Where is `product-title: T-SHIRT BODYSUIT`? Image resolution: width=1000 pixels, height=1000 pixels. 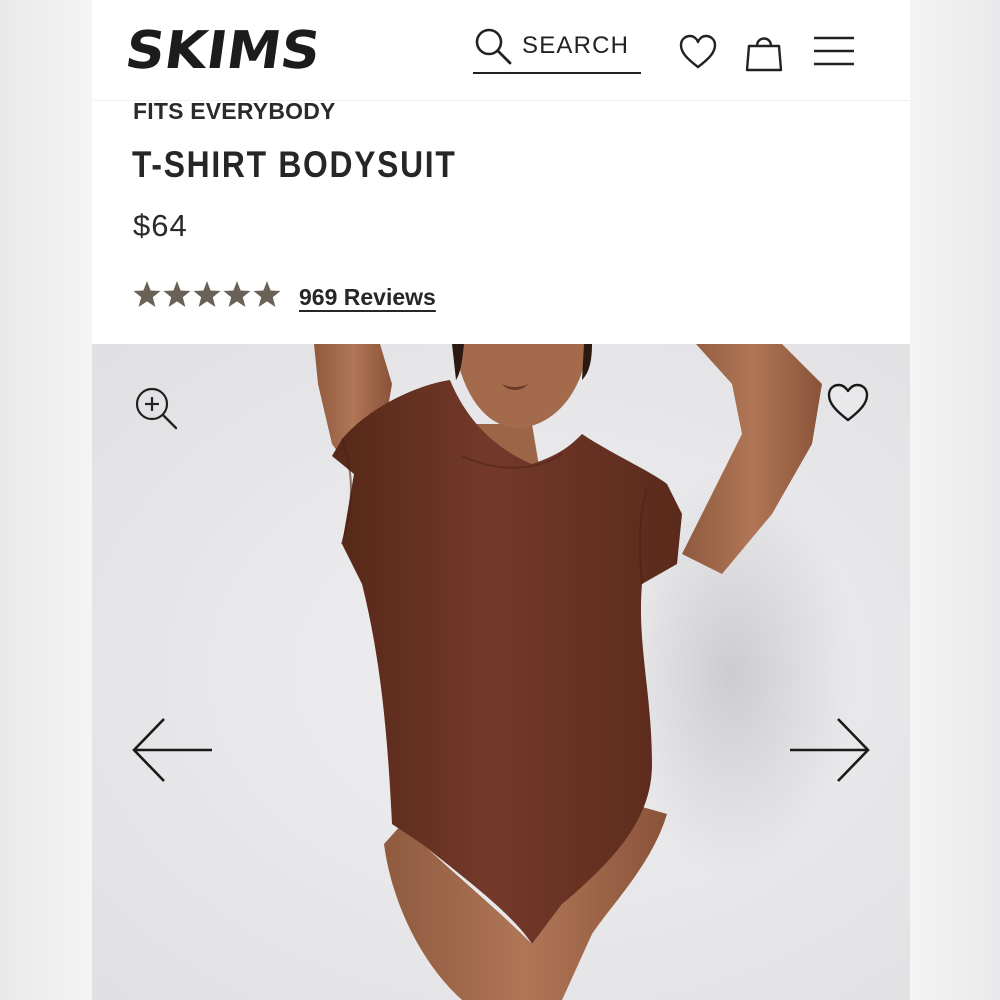 product-title: T-SHIRT BODYSUIT is located at coordinates (294, 164).